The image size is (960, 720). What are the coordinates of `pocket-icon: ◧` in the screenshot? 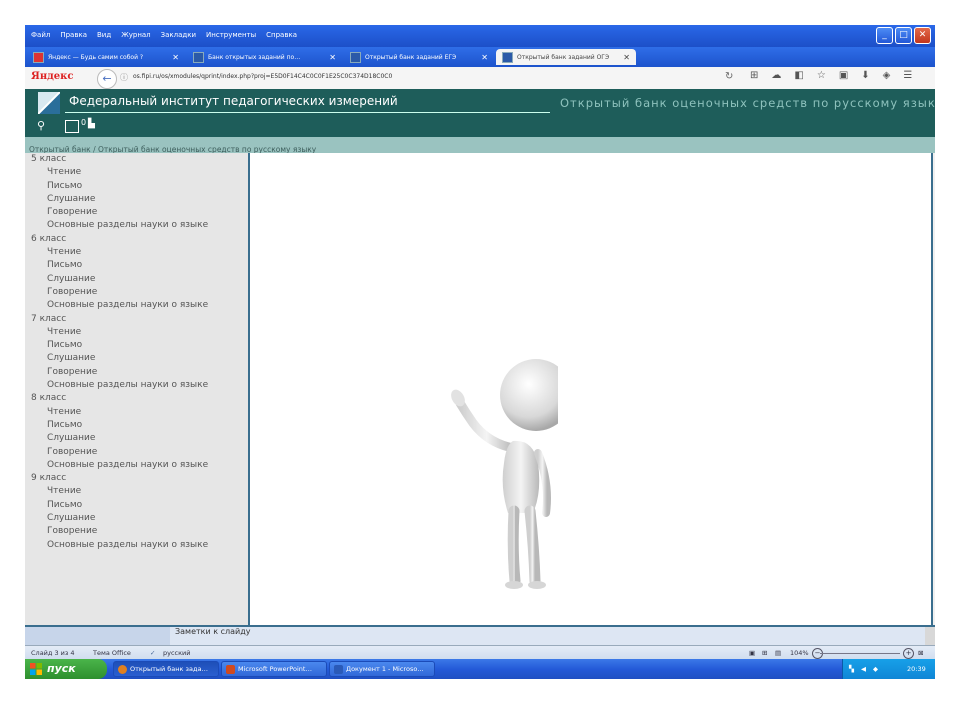 It's located at (798, 75).